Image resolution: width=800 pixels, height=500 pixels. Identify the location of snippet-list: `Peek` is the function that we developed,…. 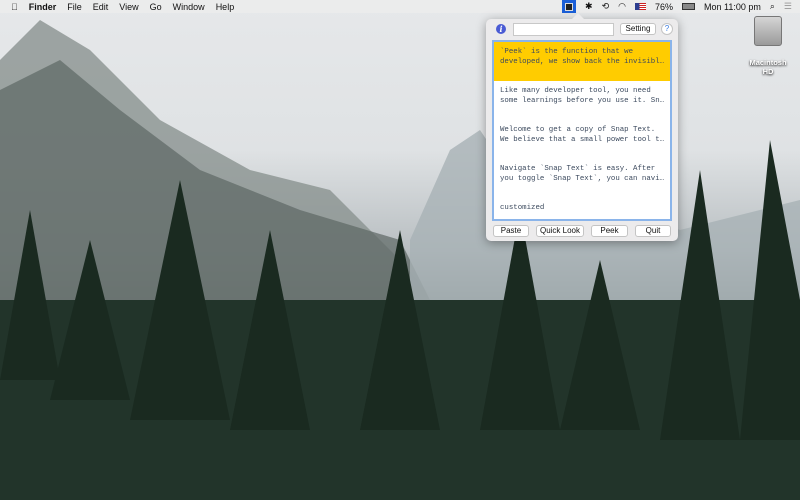
(582, 130).